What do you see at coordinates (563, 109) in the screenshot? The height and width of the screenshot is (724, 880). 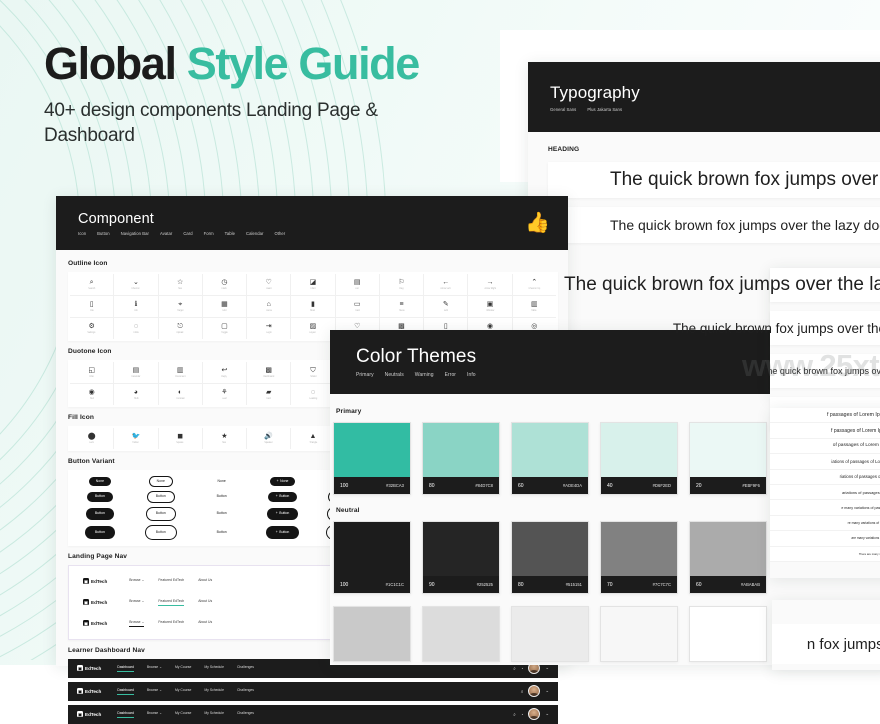 I see `typography-tab-0: General Sans` at bounding box center [563, 109].